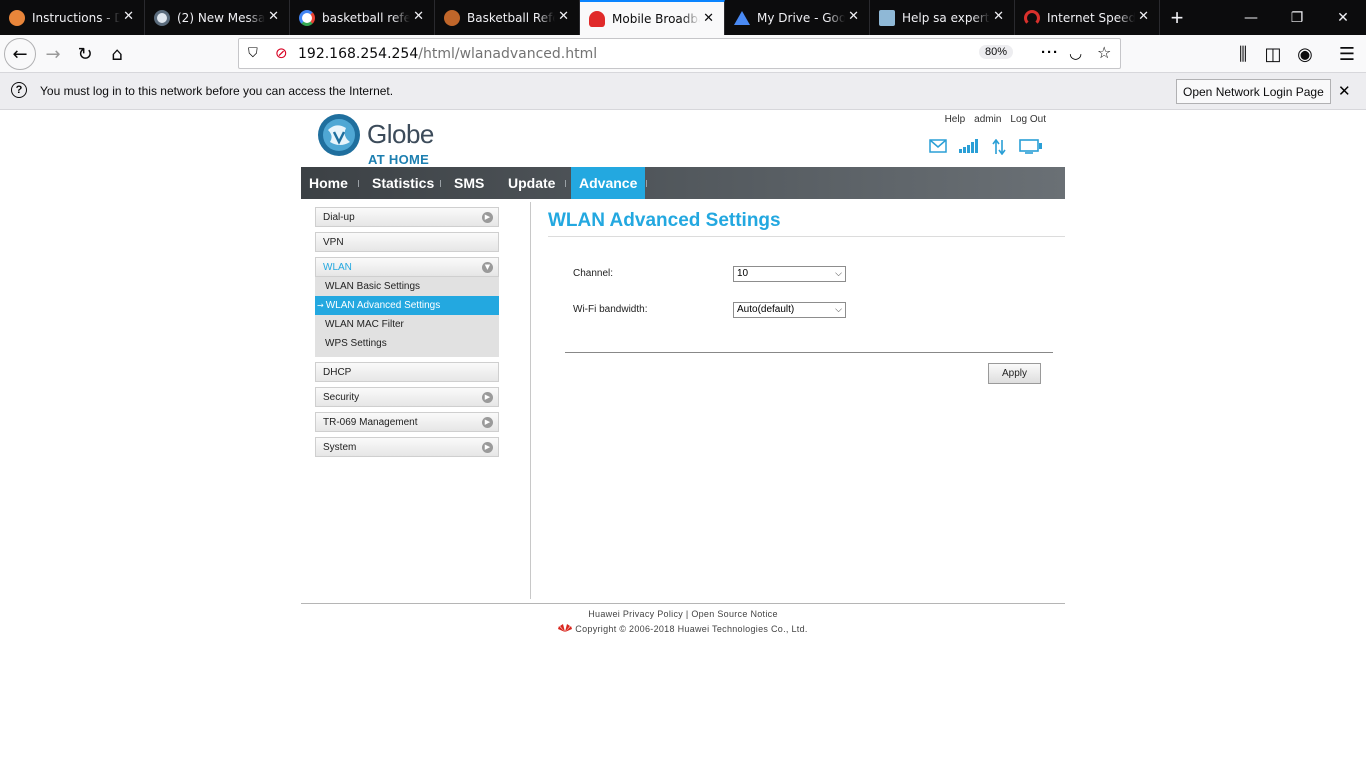 This screenshot has width=1366, height=768. Describe the element at coordinates (531, 183) in the screenshot. I see `menu-update: Update` at that location.